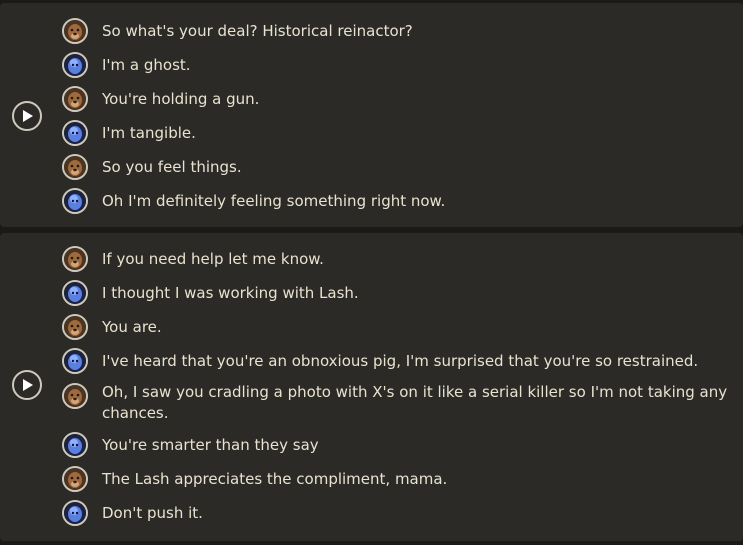  I want to click on dialogue-text: I thought I was working with Lash., so click(230, 293).